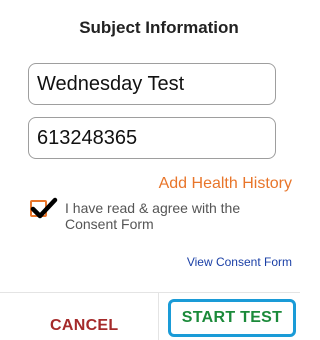 The height and width of the screenshot is (340, 320). I want to click on subject-id-field: 613248365, so click(152, 138).